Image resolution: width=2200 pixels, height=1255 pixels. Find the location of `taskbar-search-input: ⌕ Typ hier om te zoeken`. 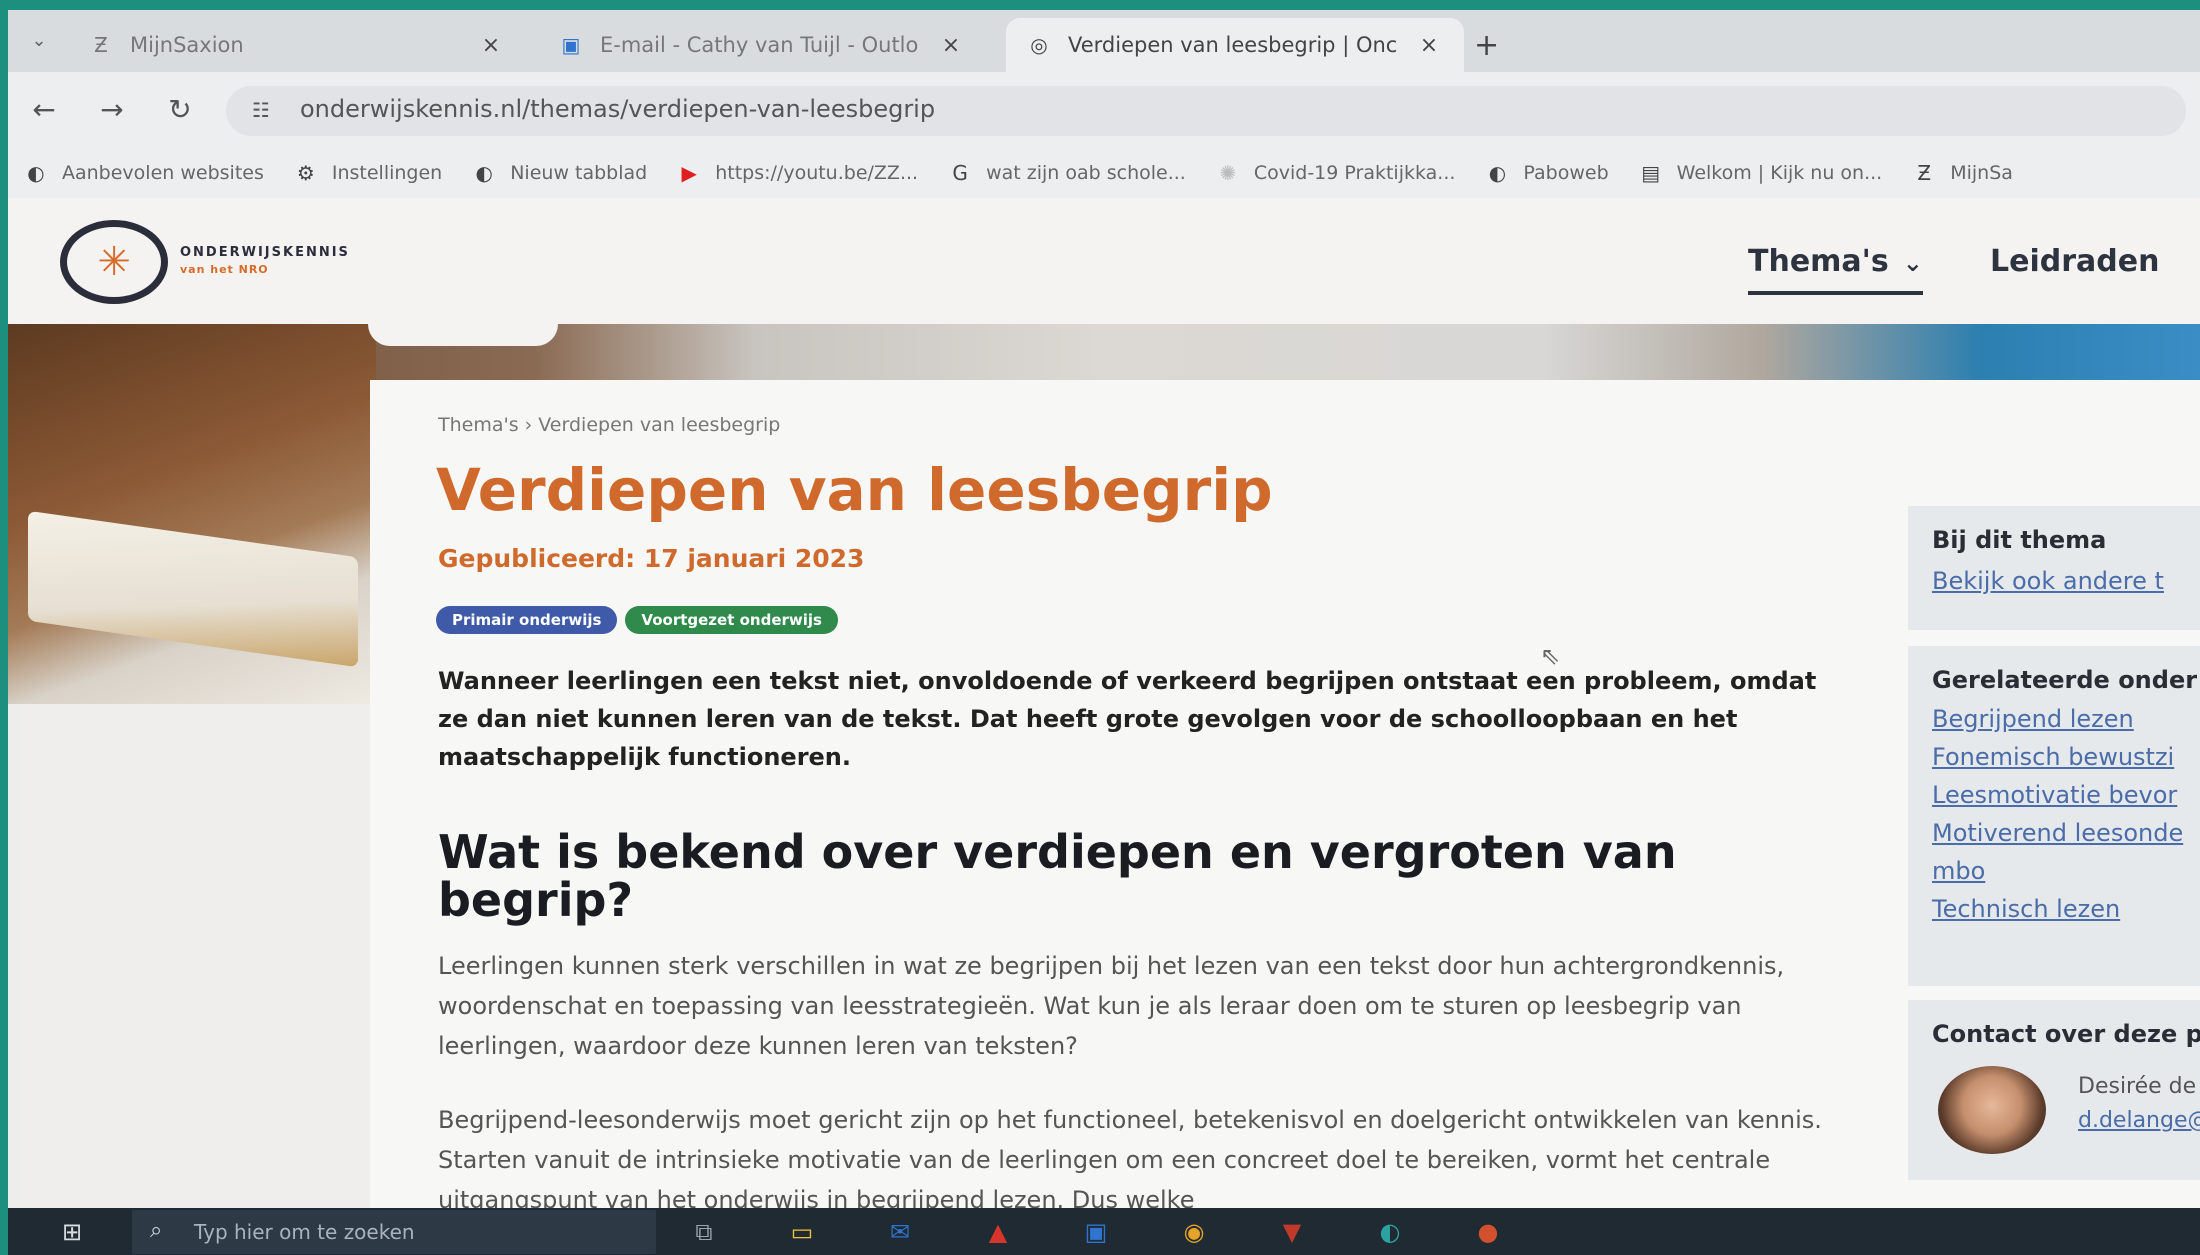

taskbar-search-input: ⌕ Typ hier om te zoeken is located at coordinates (394, 1232).